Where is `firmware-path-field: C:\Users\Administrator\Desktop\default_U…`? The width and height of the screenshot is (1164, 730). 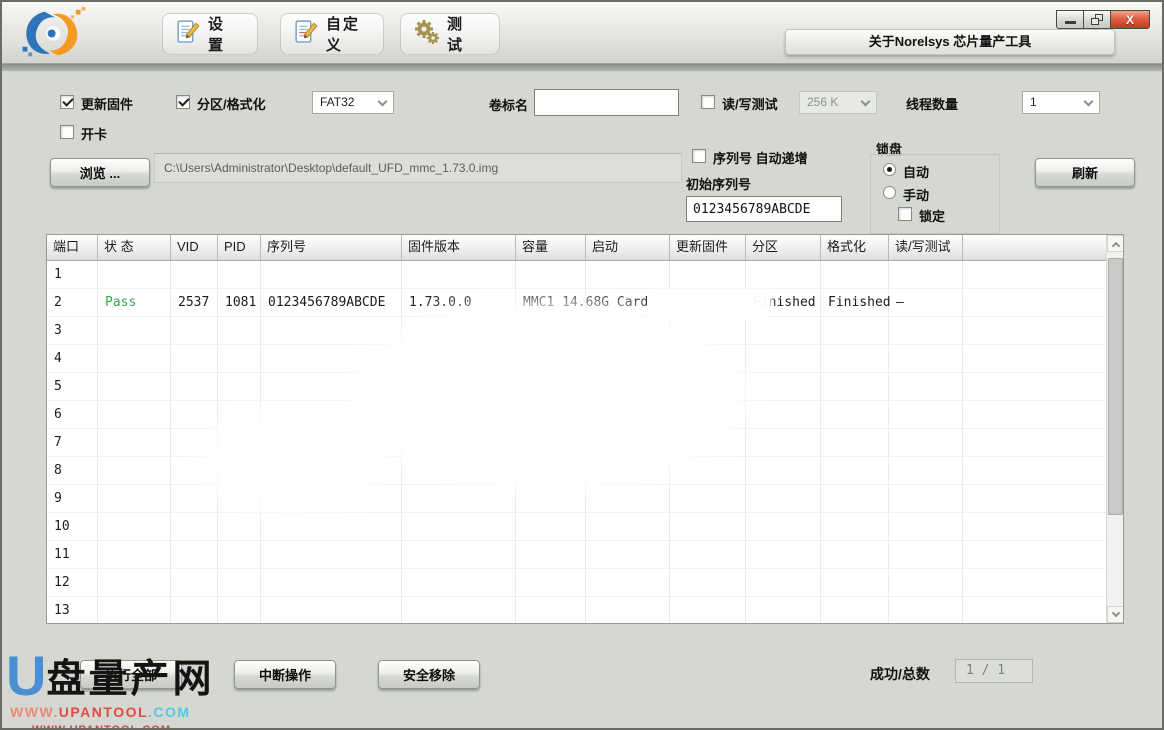 firmware-path-field: C:\Users\Administrator\Desktop\default_U… is located at coordinates (418, 168).